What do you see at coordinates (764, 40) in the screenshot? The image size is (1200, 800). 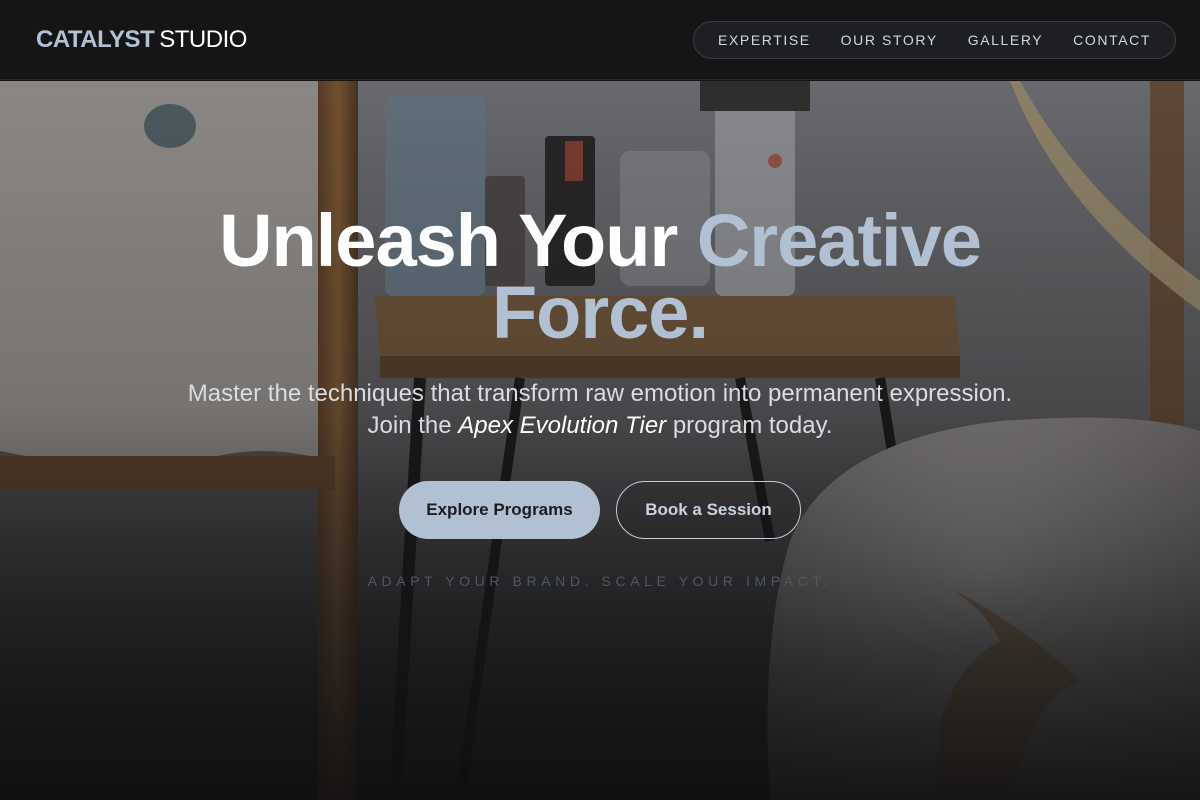 I see `nav-item-expertise: EXPERTISE` at bounding box center [764, 40].